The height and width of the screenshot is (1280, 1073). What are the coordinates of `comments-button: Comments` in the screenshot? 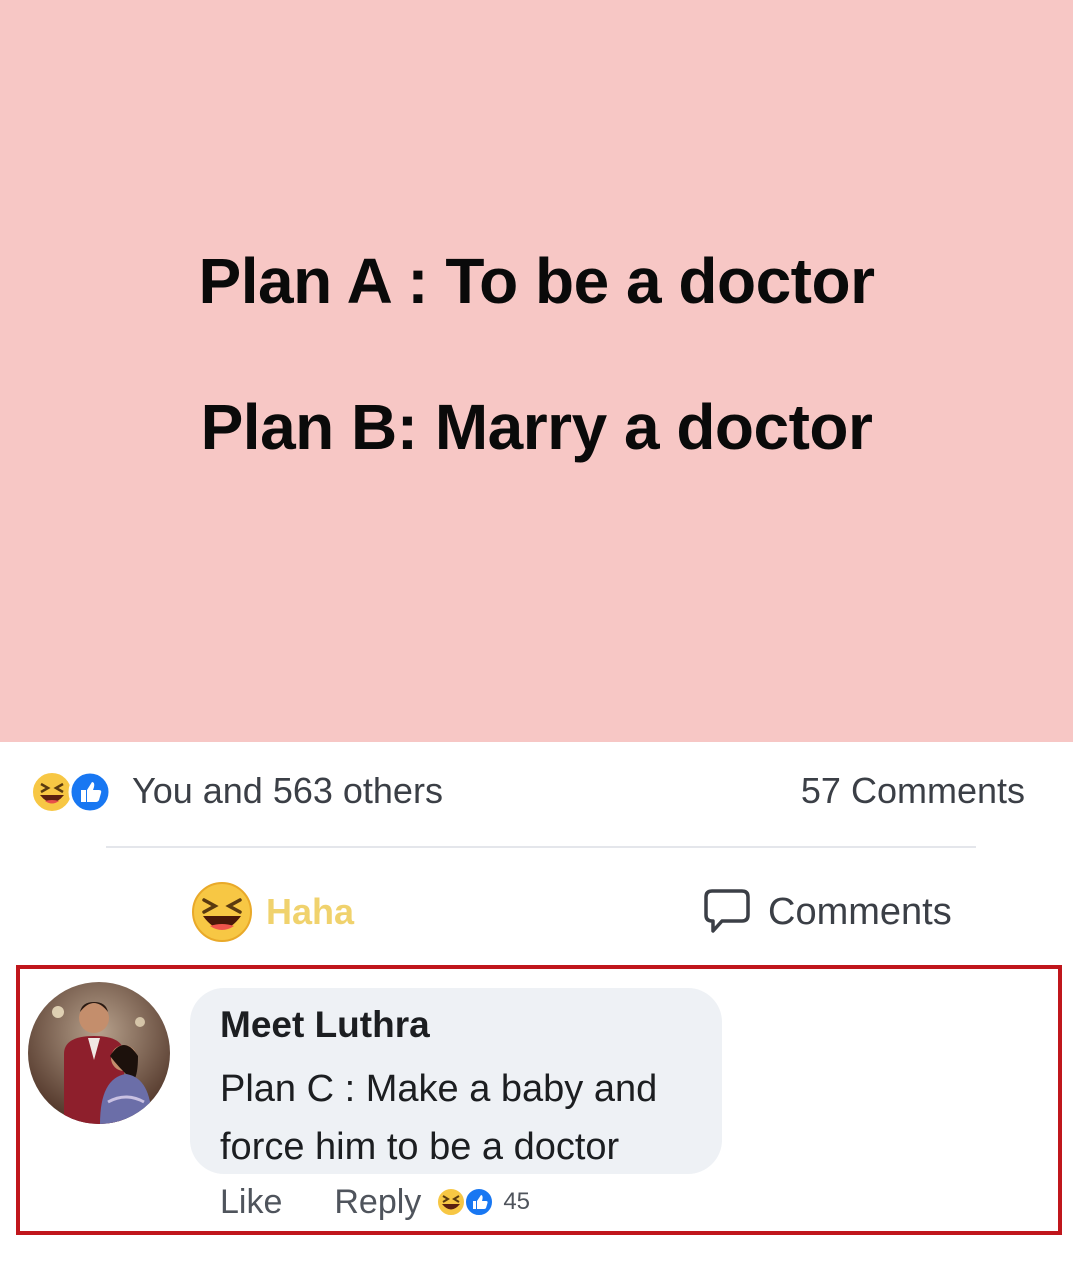 It's located at (828, 912).